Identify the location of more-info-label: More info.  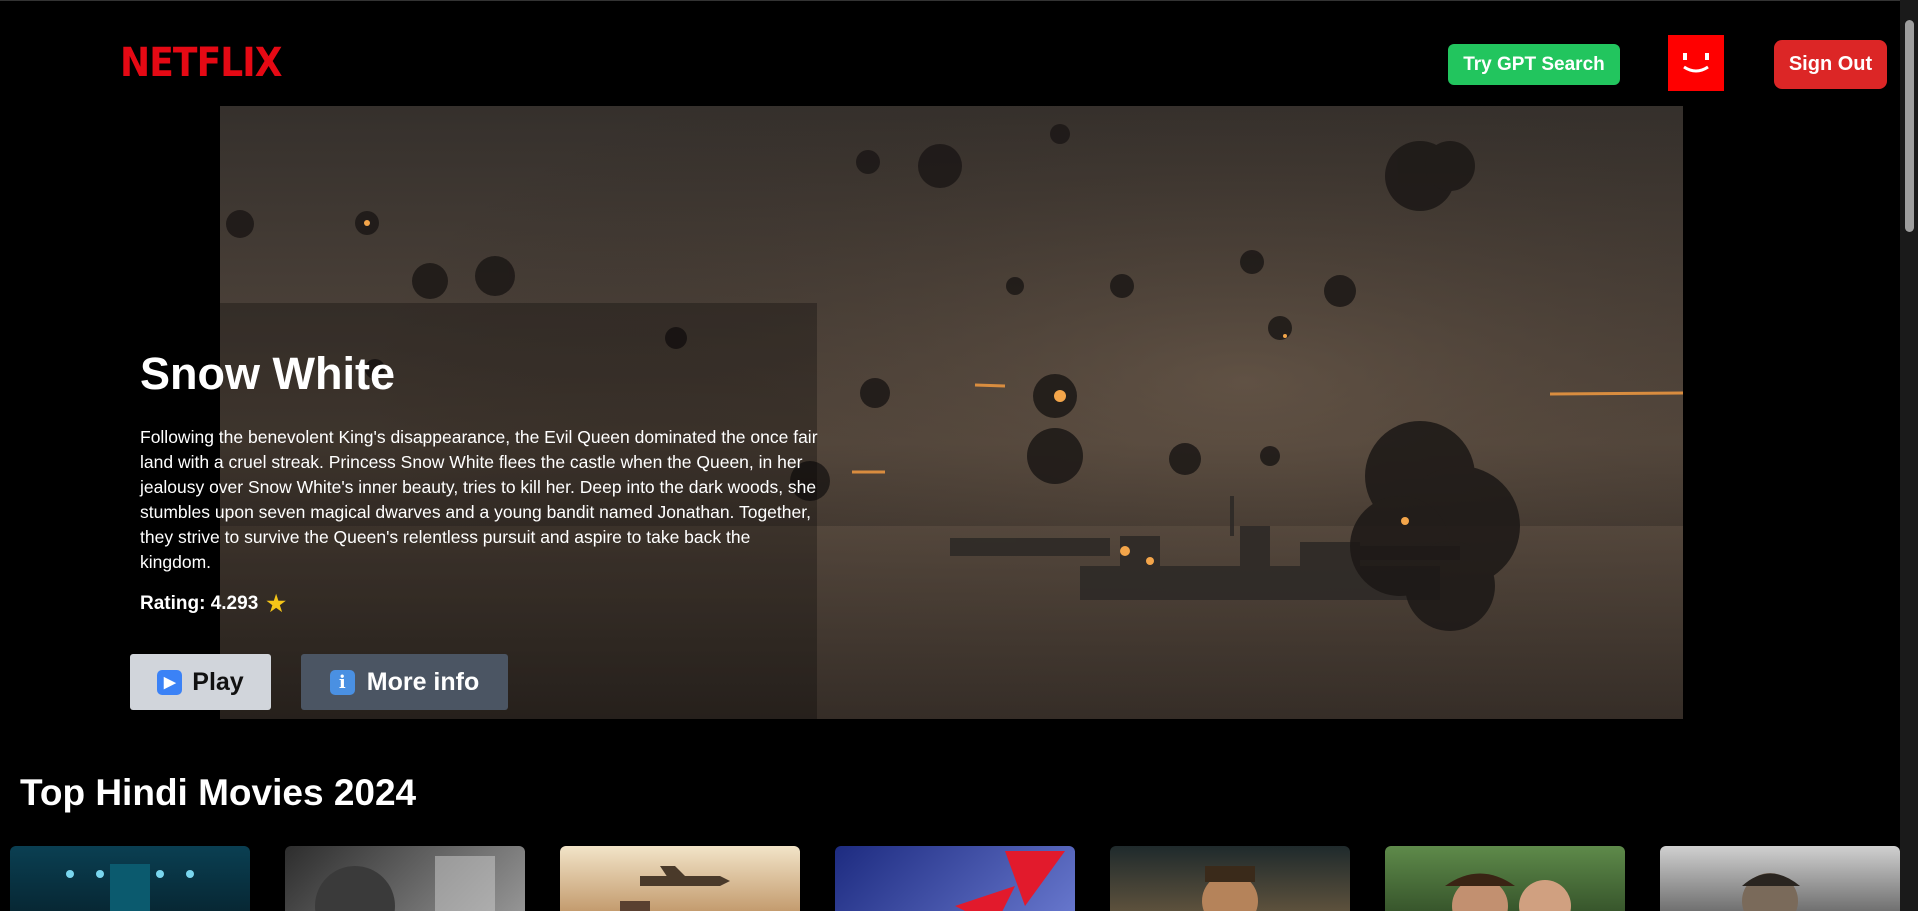
(423, 681).